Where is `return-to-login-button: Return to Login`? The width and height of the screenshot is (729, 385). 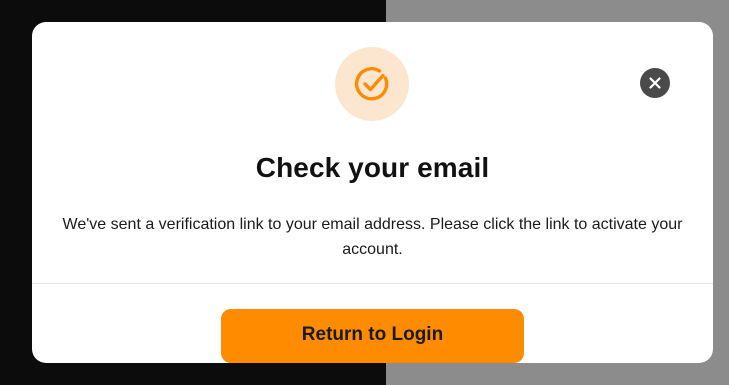 return-to-login-button: Return to Login is located at coordinates (372, 336).